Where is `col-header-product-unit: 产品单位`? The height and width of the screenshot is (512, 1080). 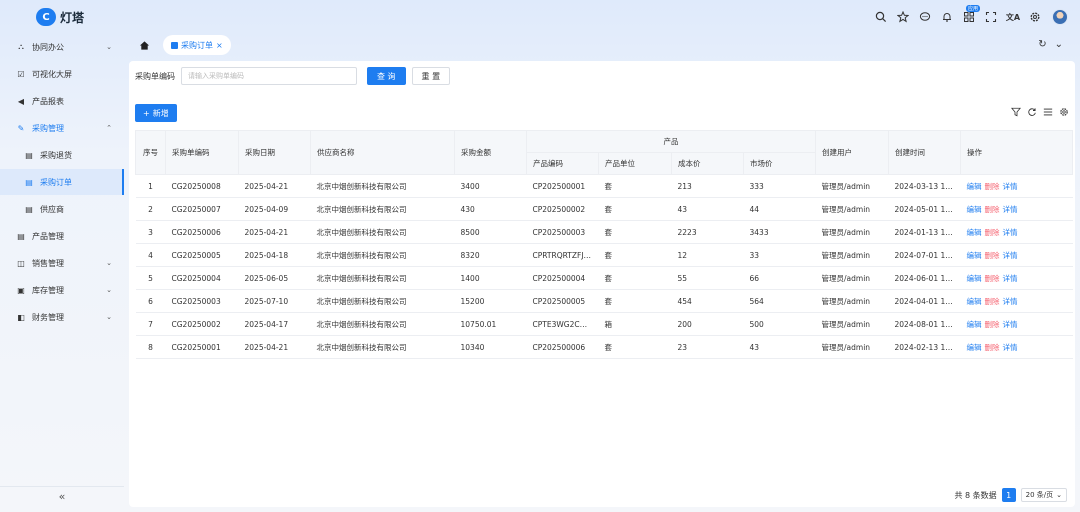
col-header-product-unit: 产品单位 is located at coordinates (635, 163).